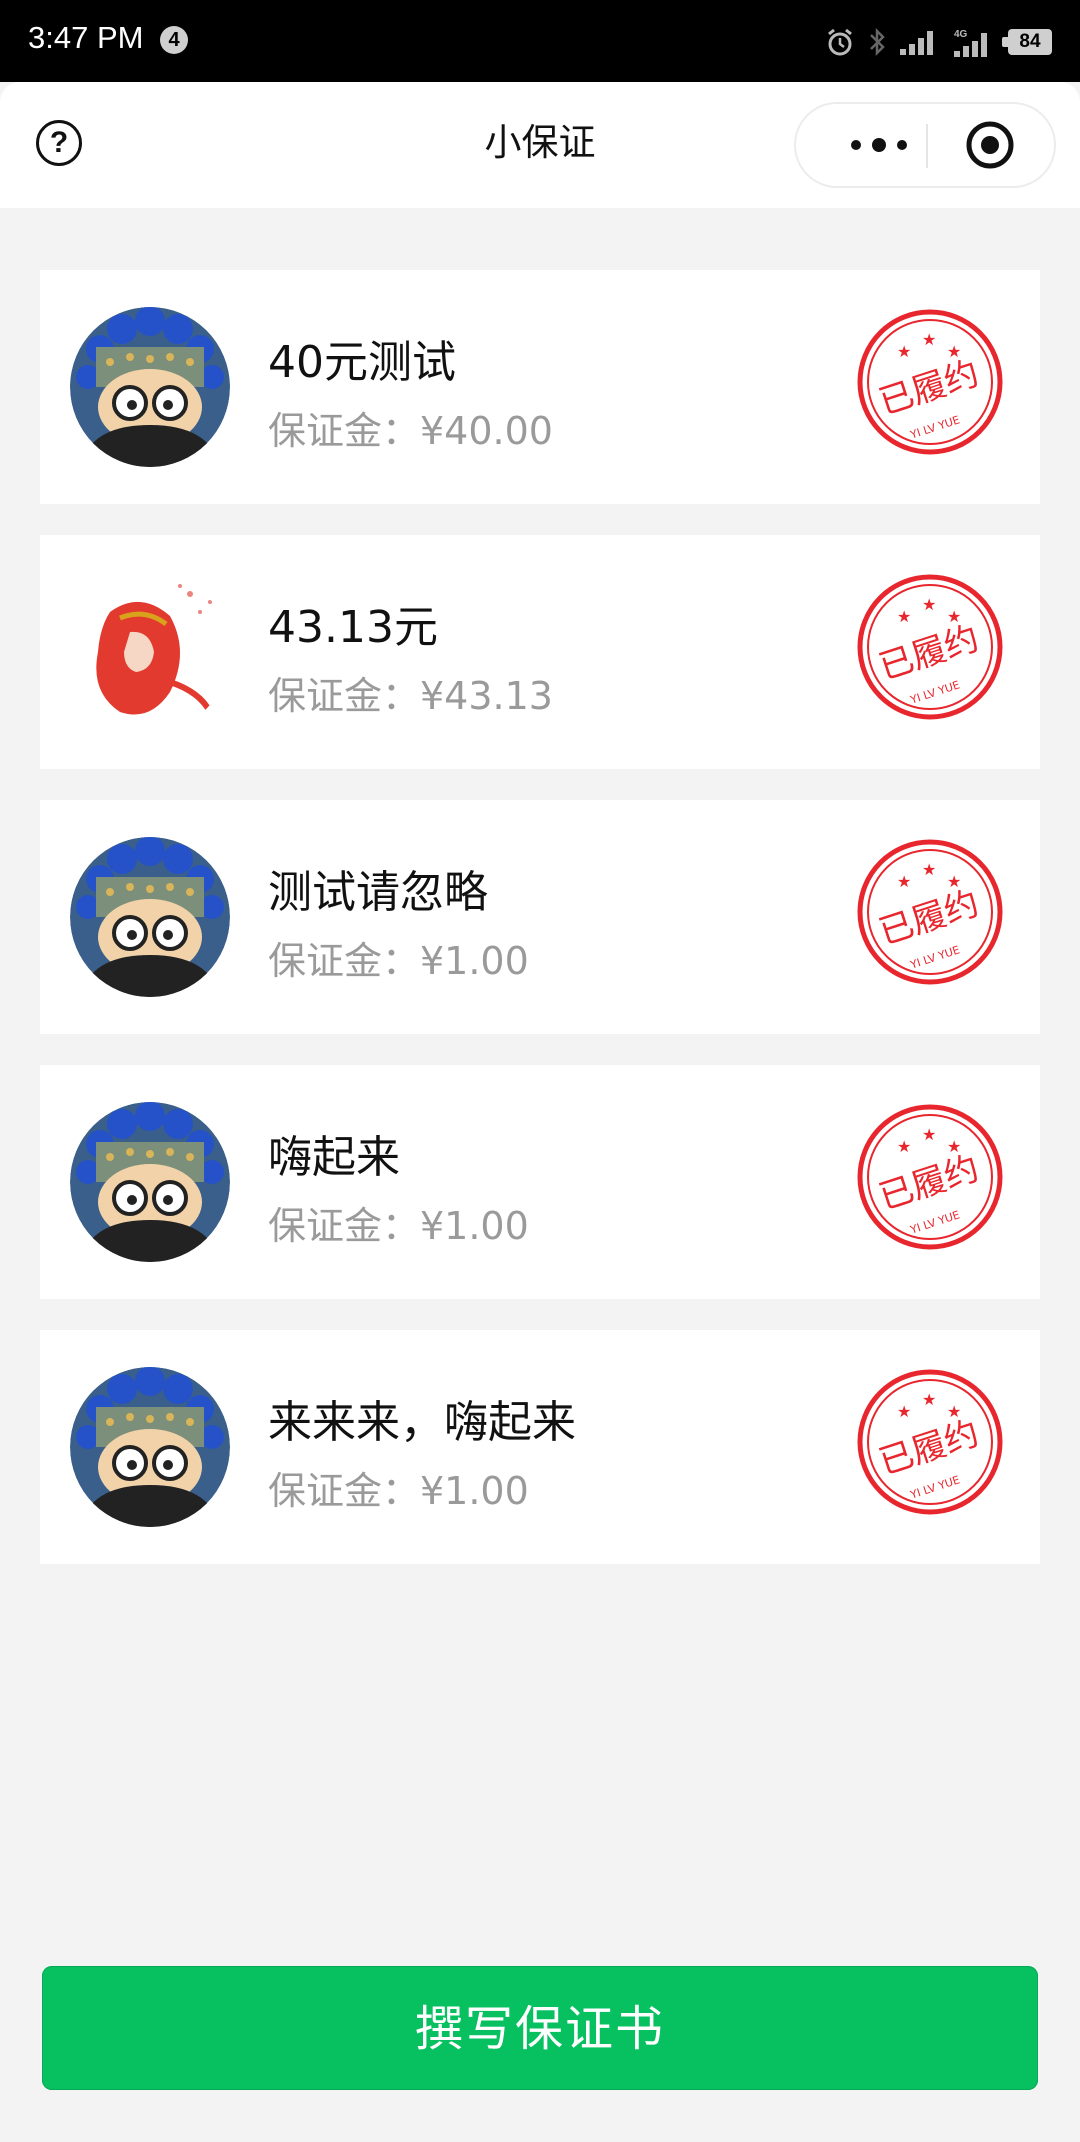 Image resolution: width=1080 pixels, height=2142 pixels. I want to click on mini-program-capsule, so click(925, 145).